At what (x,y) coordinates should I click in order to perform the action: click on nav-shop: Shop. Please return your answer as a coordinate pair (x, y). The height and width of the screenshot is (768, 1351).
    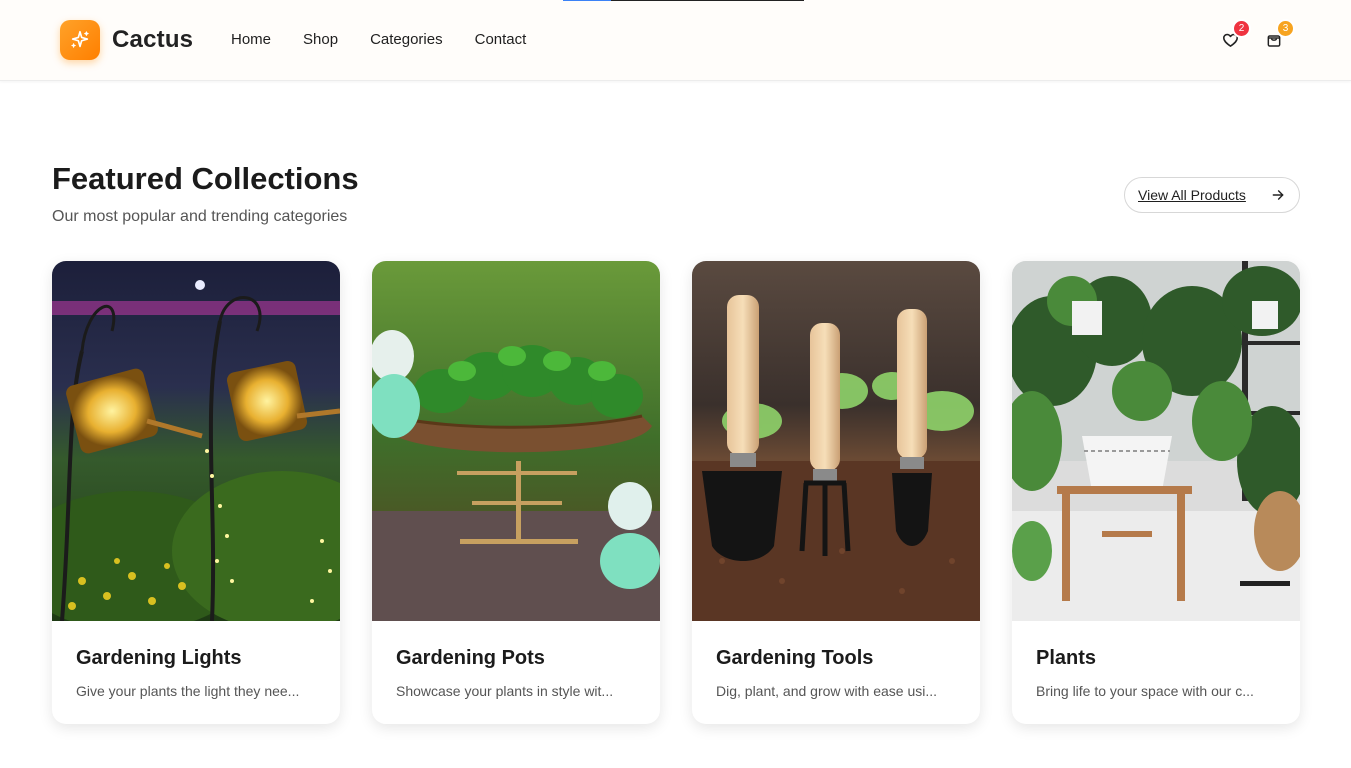
    Looking at the image, I should click on (320, 39).